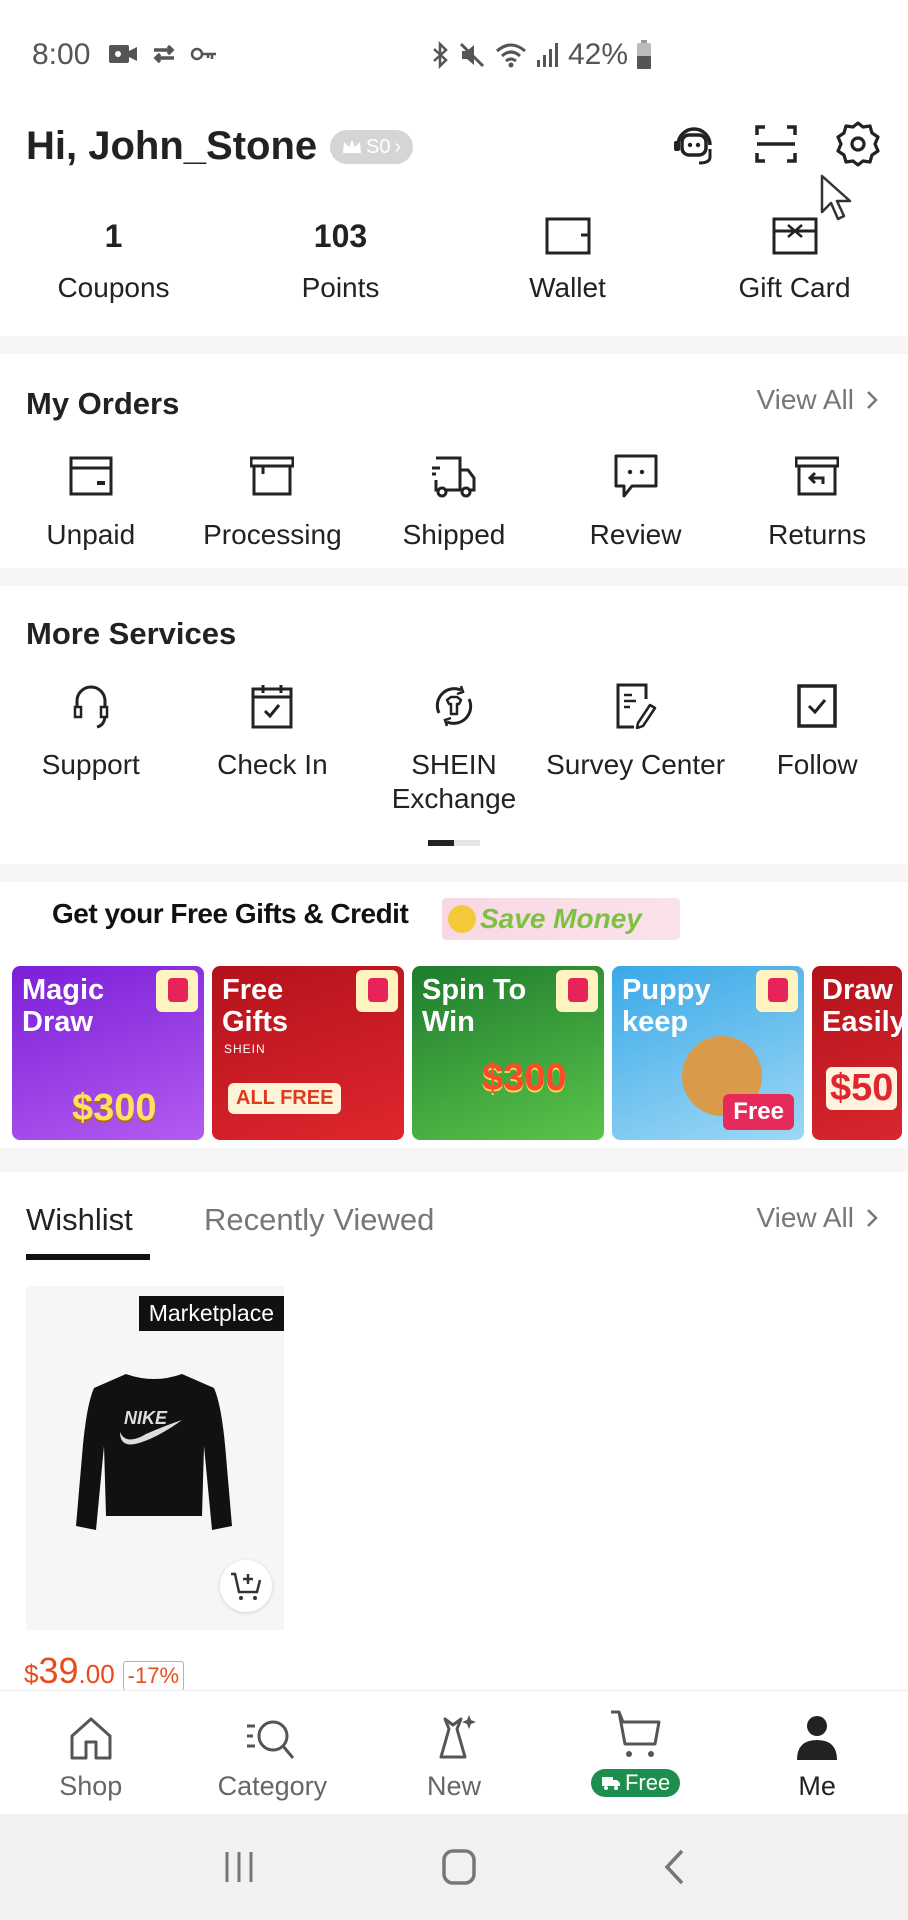 Image resolution: width=908 pixels, height=1920 pixels. Describe the element at coordinates (817, 1786) in the screenshot. I see `tab-me-label: Me` at that location.